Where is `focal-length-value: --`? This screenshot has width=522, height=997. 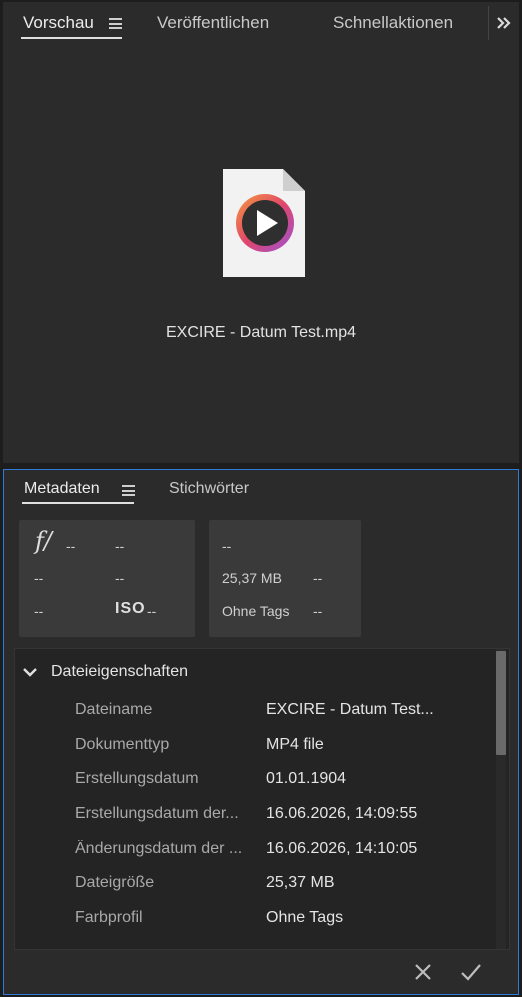
focal-length-value: -- is located at coordinates (120, 578).